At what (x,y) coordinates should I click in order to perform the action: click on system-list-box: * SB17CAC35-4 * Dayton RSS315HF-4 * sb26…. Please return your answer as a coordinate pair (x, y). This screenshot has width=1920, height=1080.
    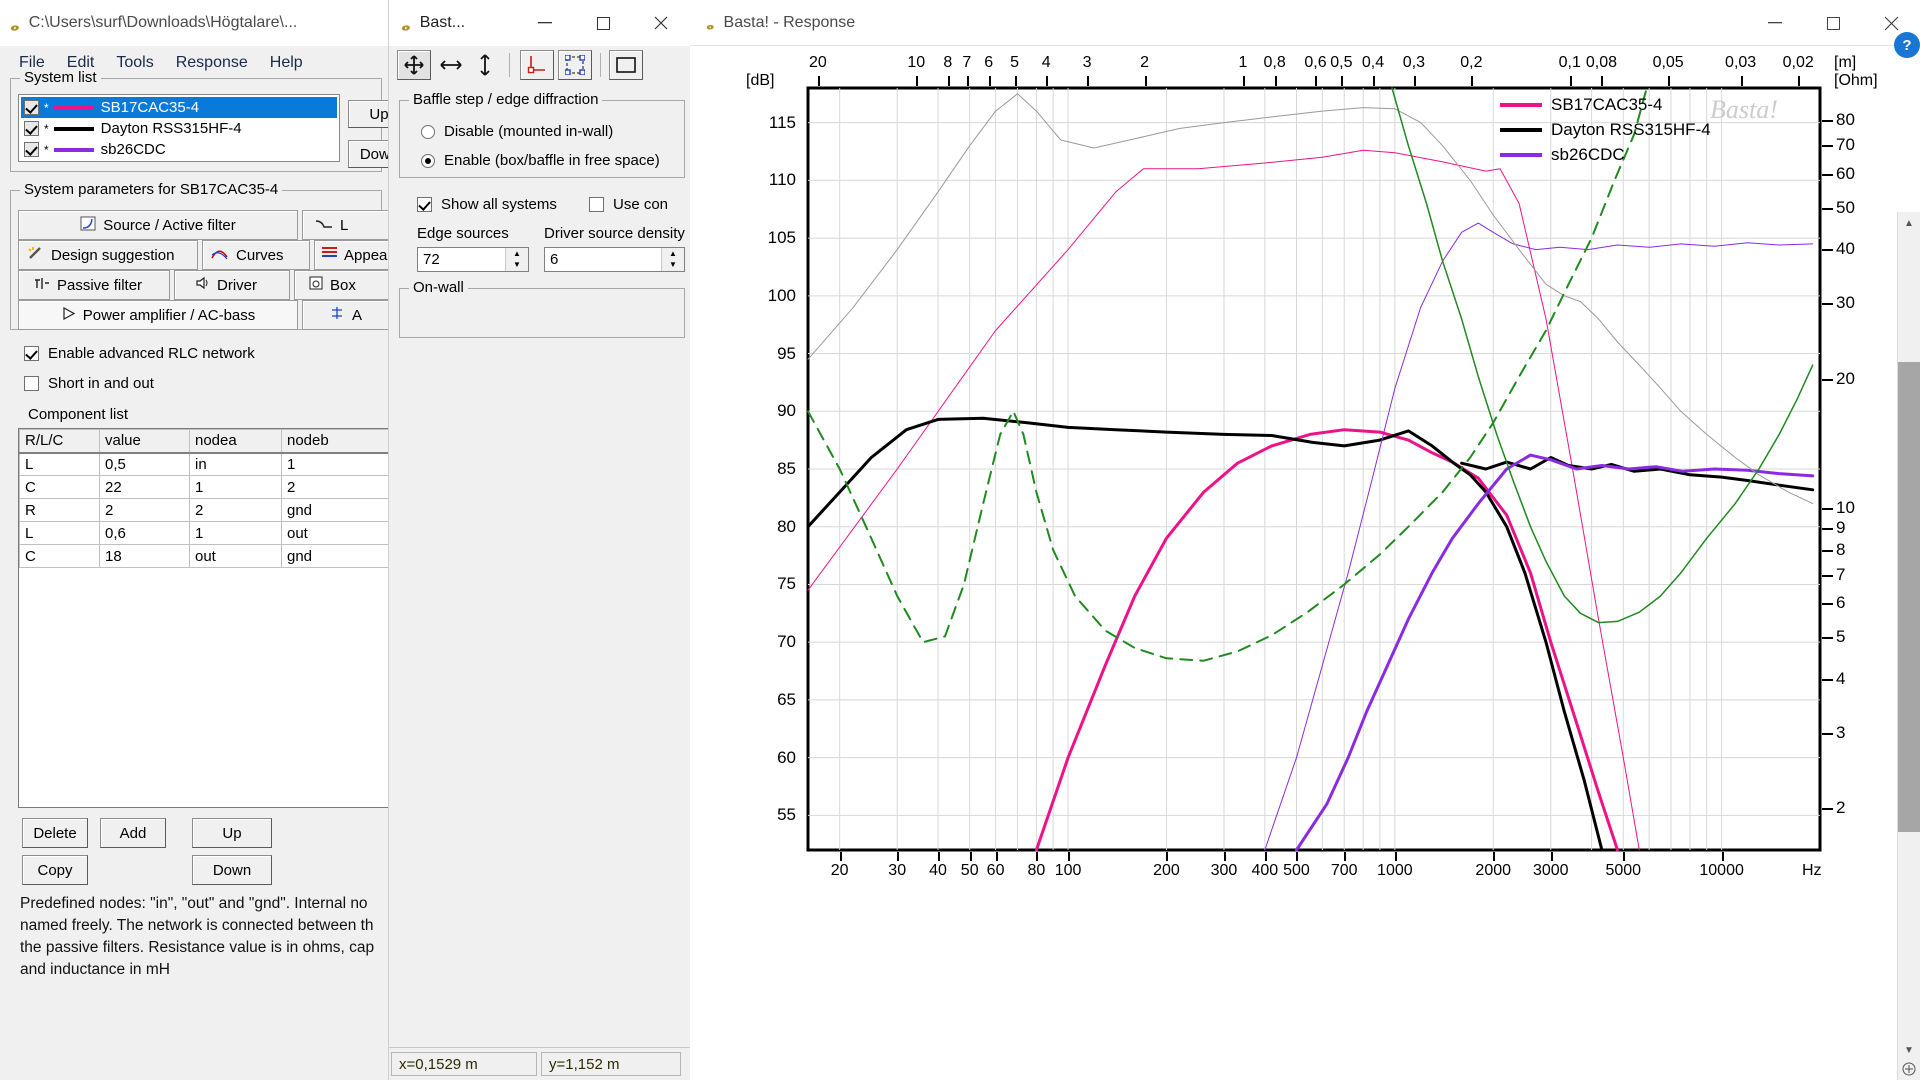
    Looking at the image, I should click on (179, 128).